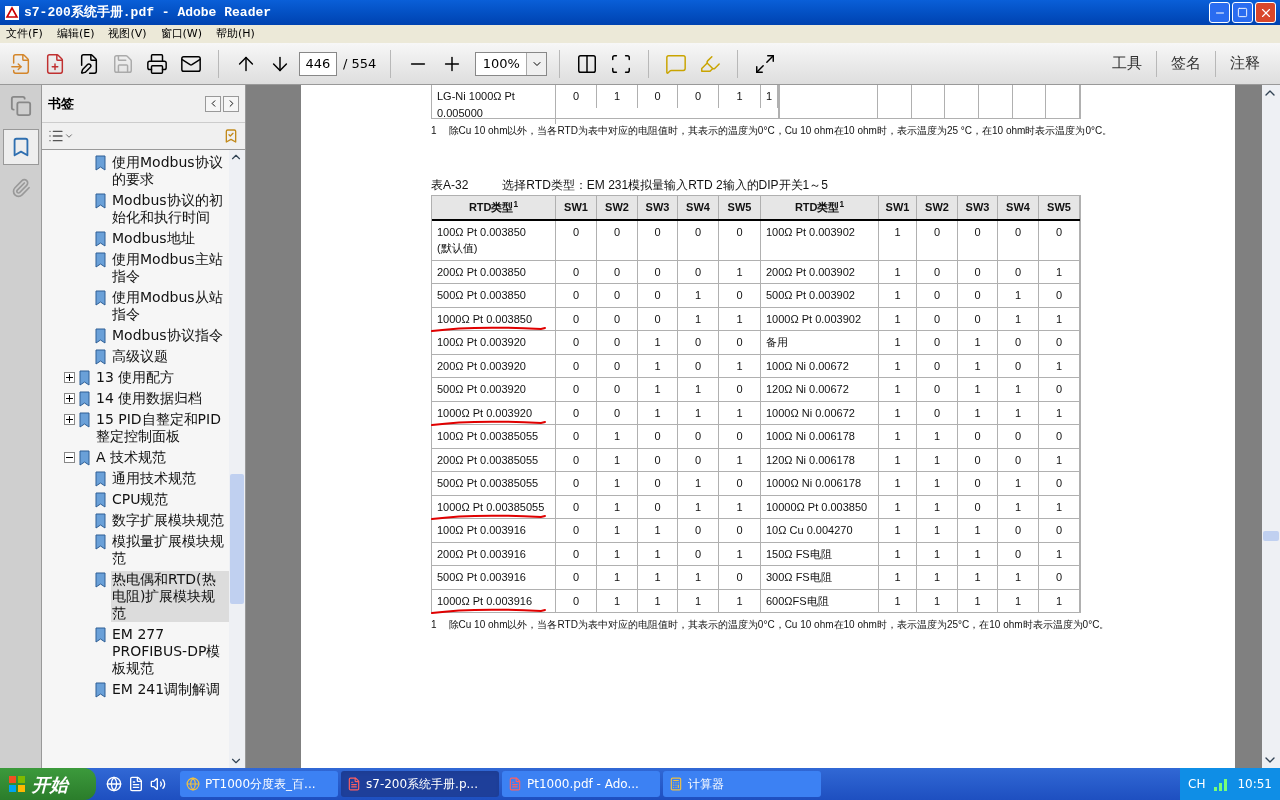  What do you see at coordinates (61, 103) in the screenshot?
I see `panel-title: 书签` at bounding box center [61, 103].